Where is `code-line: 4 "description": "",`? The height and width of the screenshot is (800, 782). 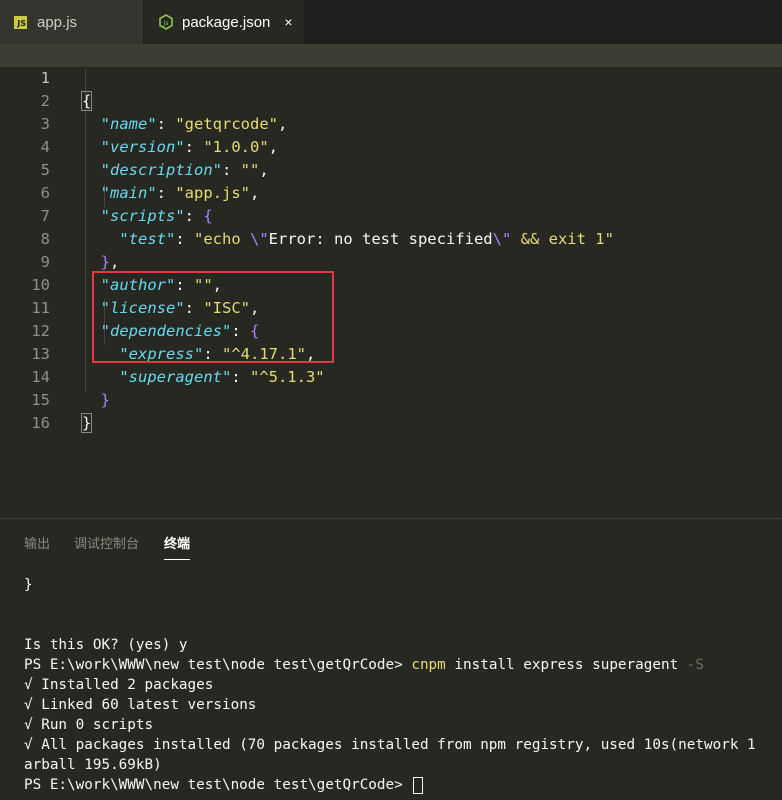 code-line: 4 "description": "", is located at coordinates (391, 146).